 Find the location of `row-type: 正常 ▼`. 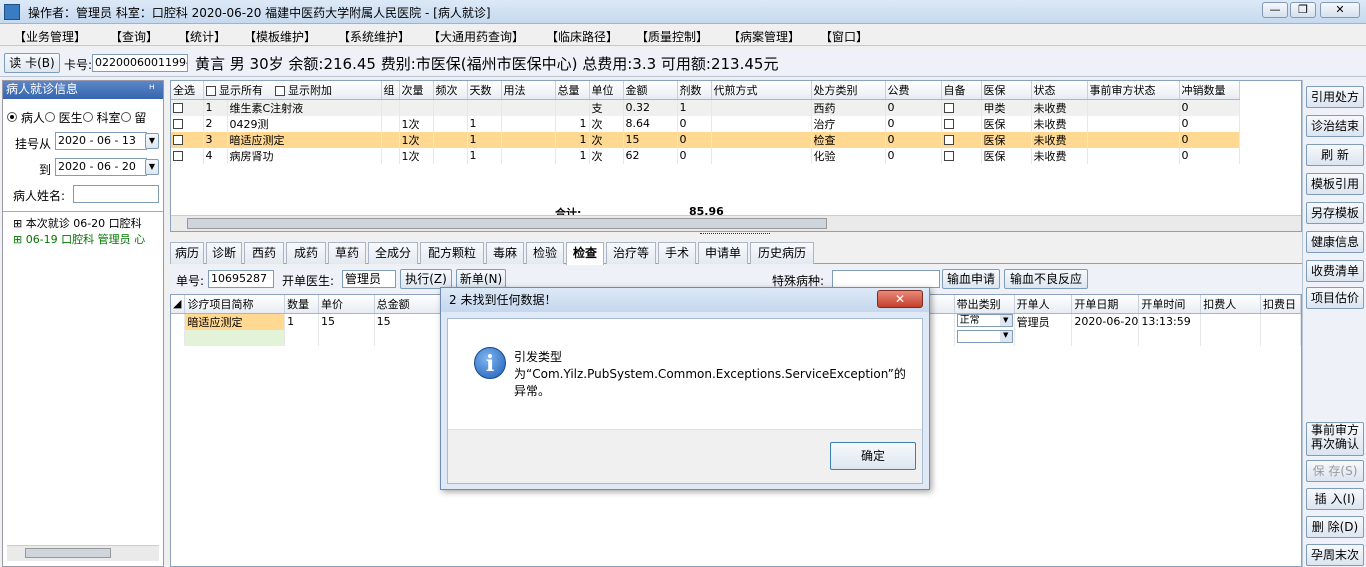

row-type: 正常 ▼ is located at coordinates (984, 321).